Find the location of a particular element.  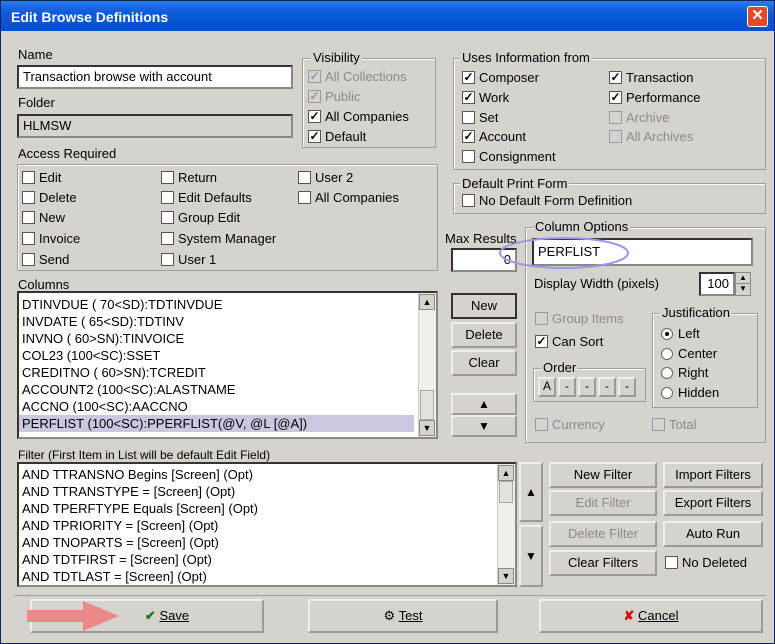

arrow-up-icon: ▲ is located at coordinates (484, 404).